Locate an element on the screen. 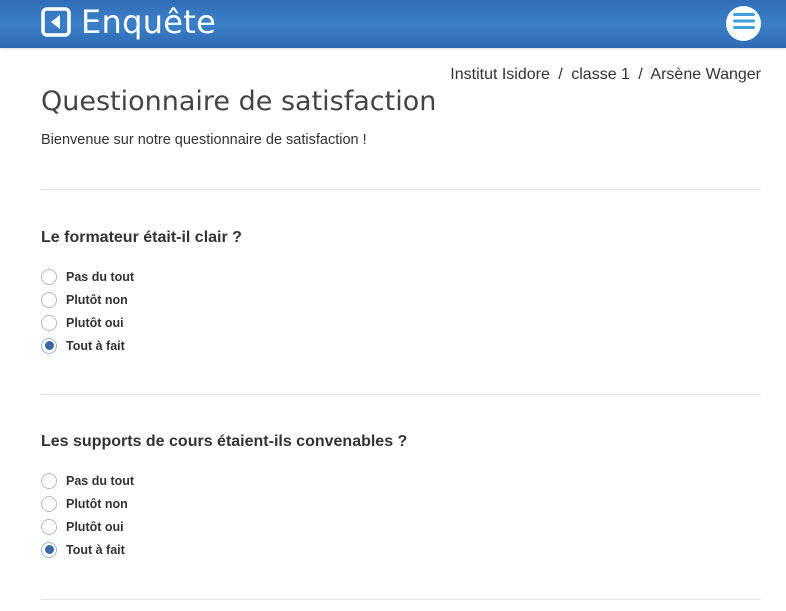 The height and width of the screenshot is (611, 786). top-navbar: Enquête is located at coordinates (393, 24).